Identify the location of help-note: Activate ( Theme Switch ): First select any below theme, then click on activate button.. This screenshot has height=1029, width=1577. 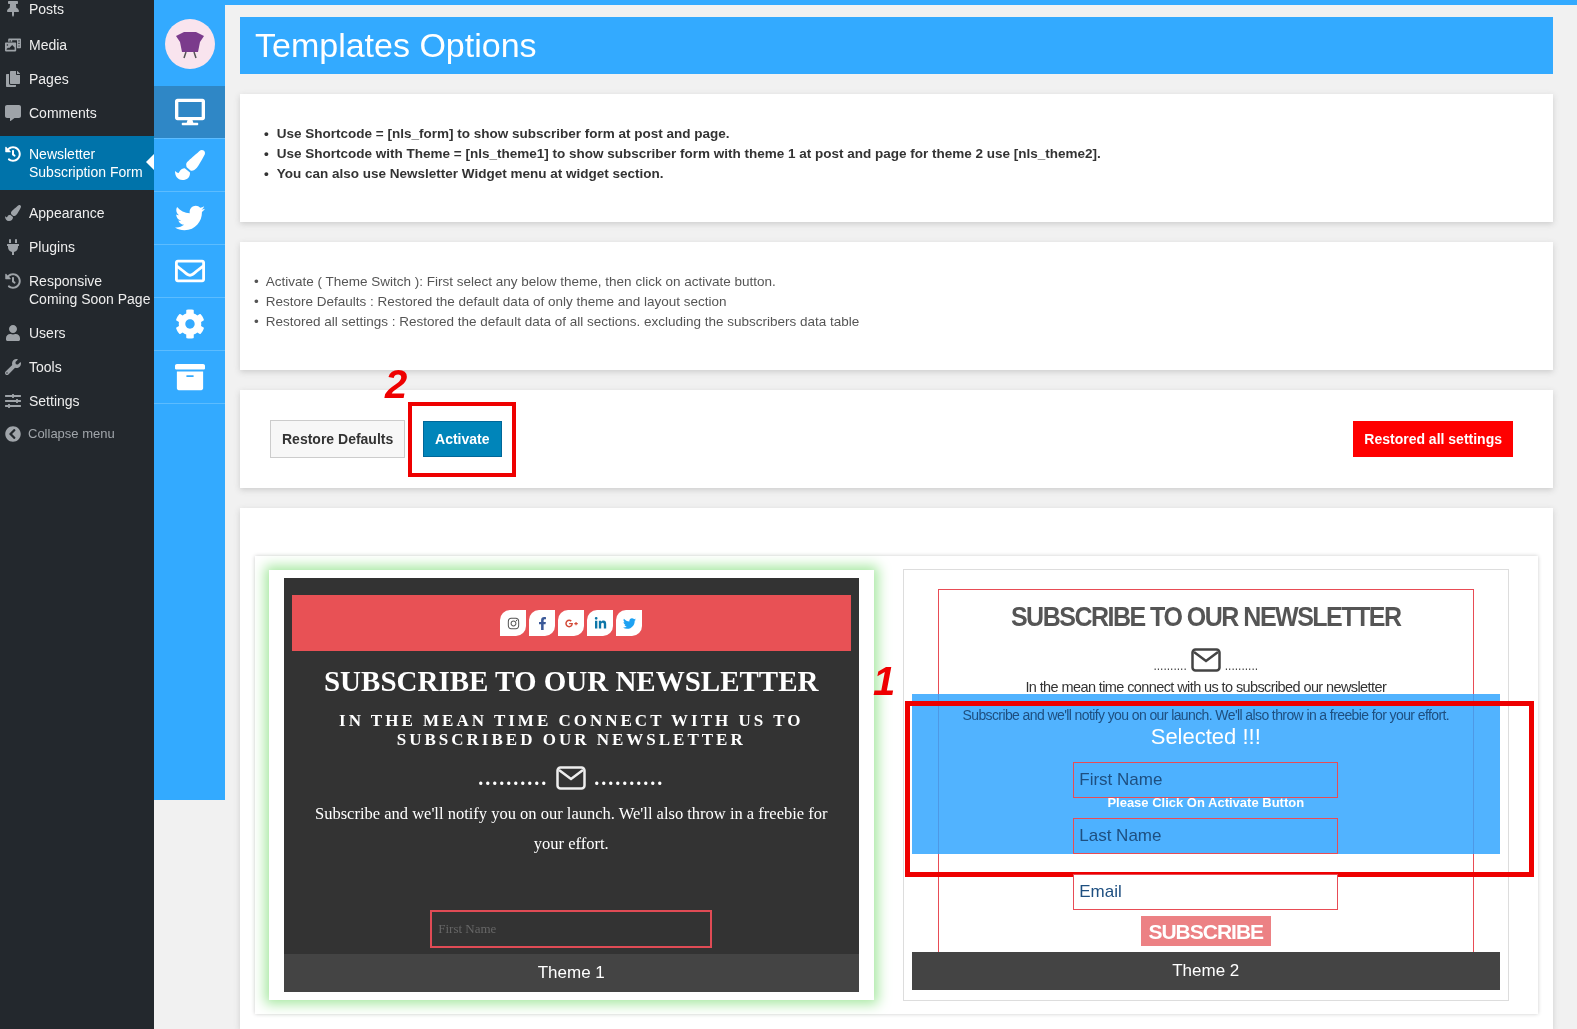
(520, 282).